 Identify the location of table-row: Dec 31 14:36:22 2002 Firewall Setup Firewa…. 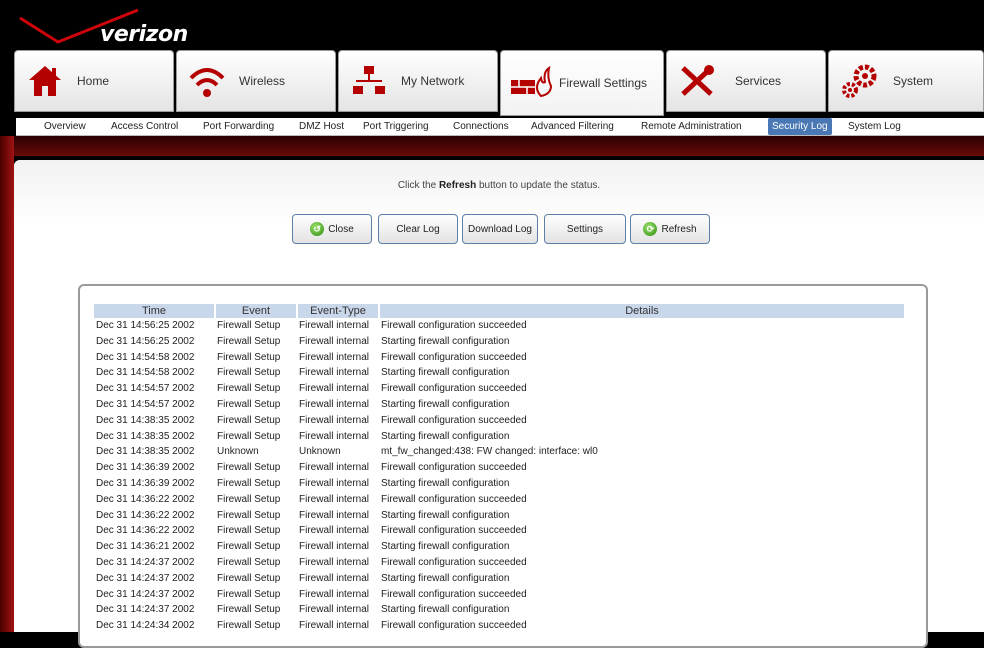
(499, 500).